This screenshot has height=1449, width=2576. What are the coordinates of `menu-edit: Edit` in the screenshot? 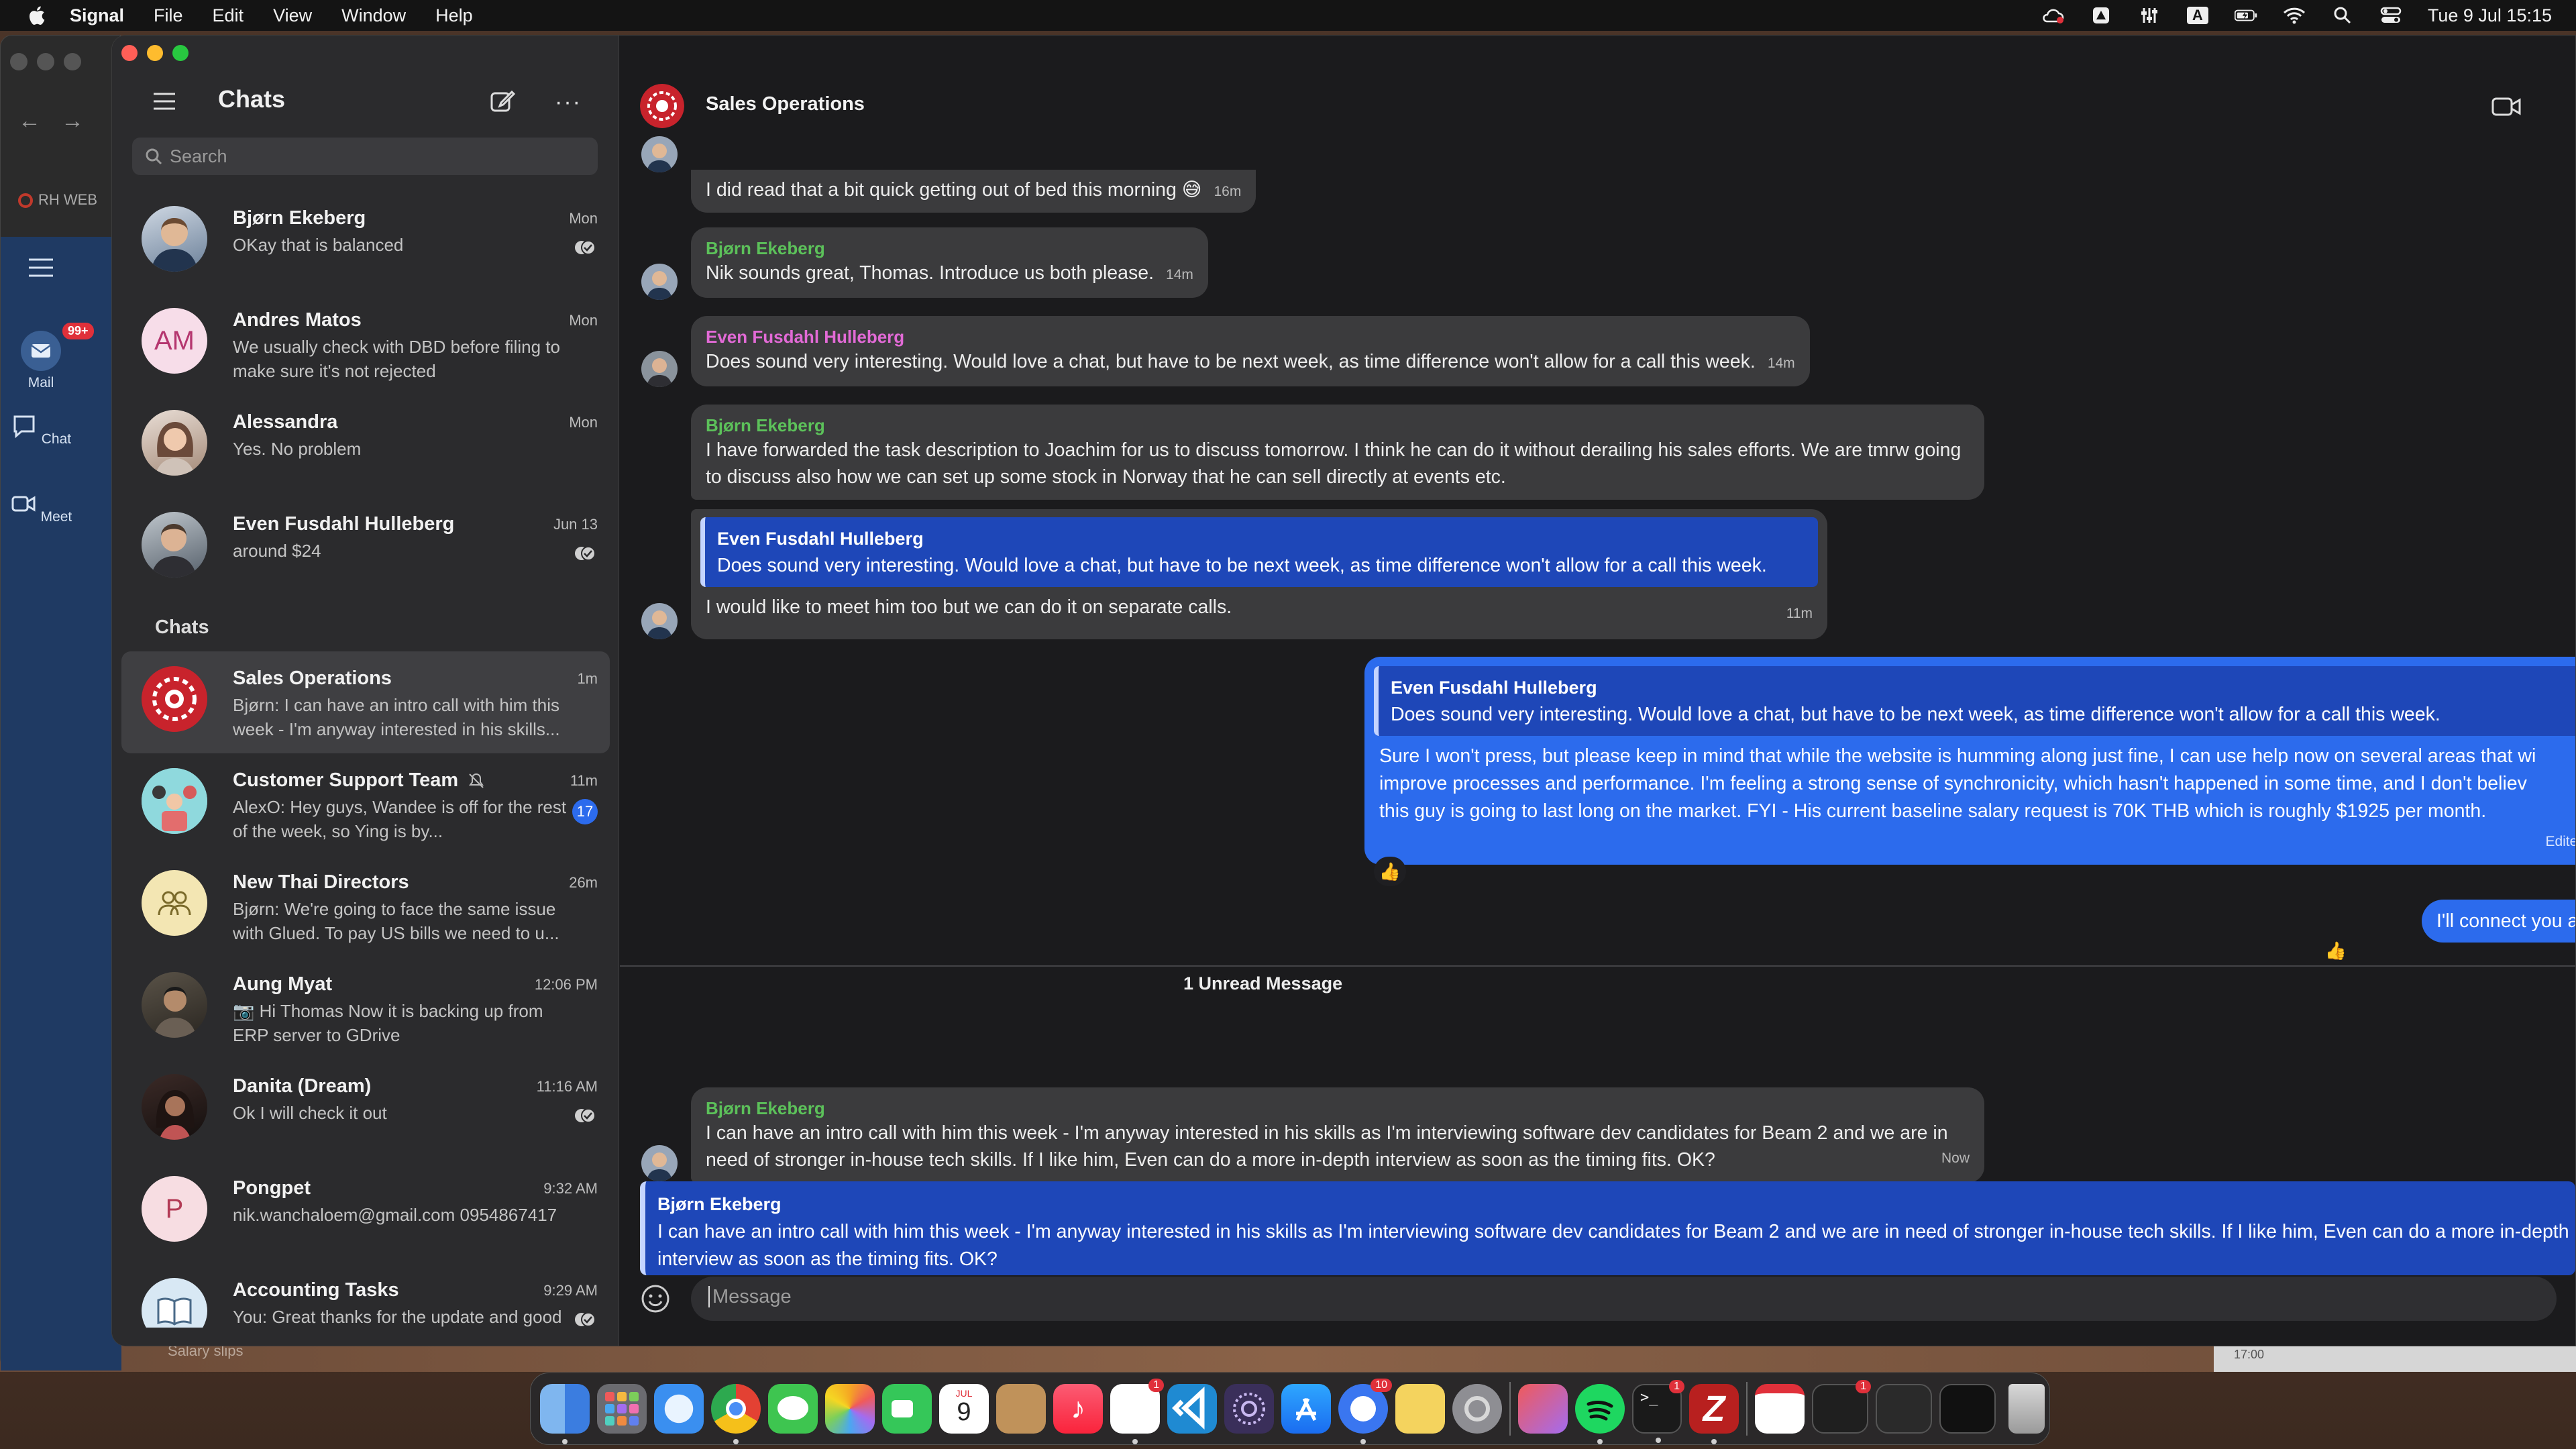 It's located at (228, 15).